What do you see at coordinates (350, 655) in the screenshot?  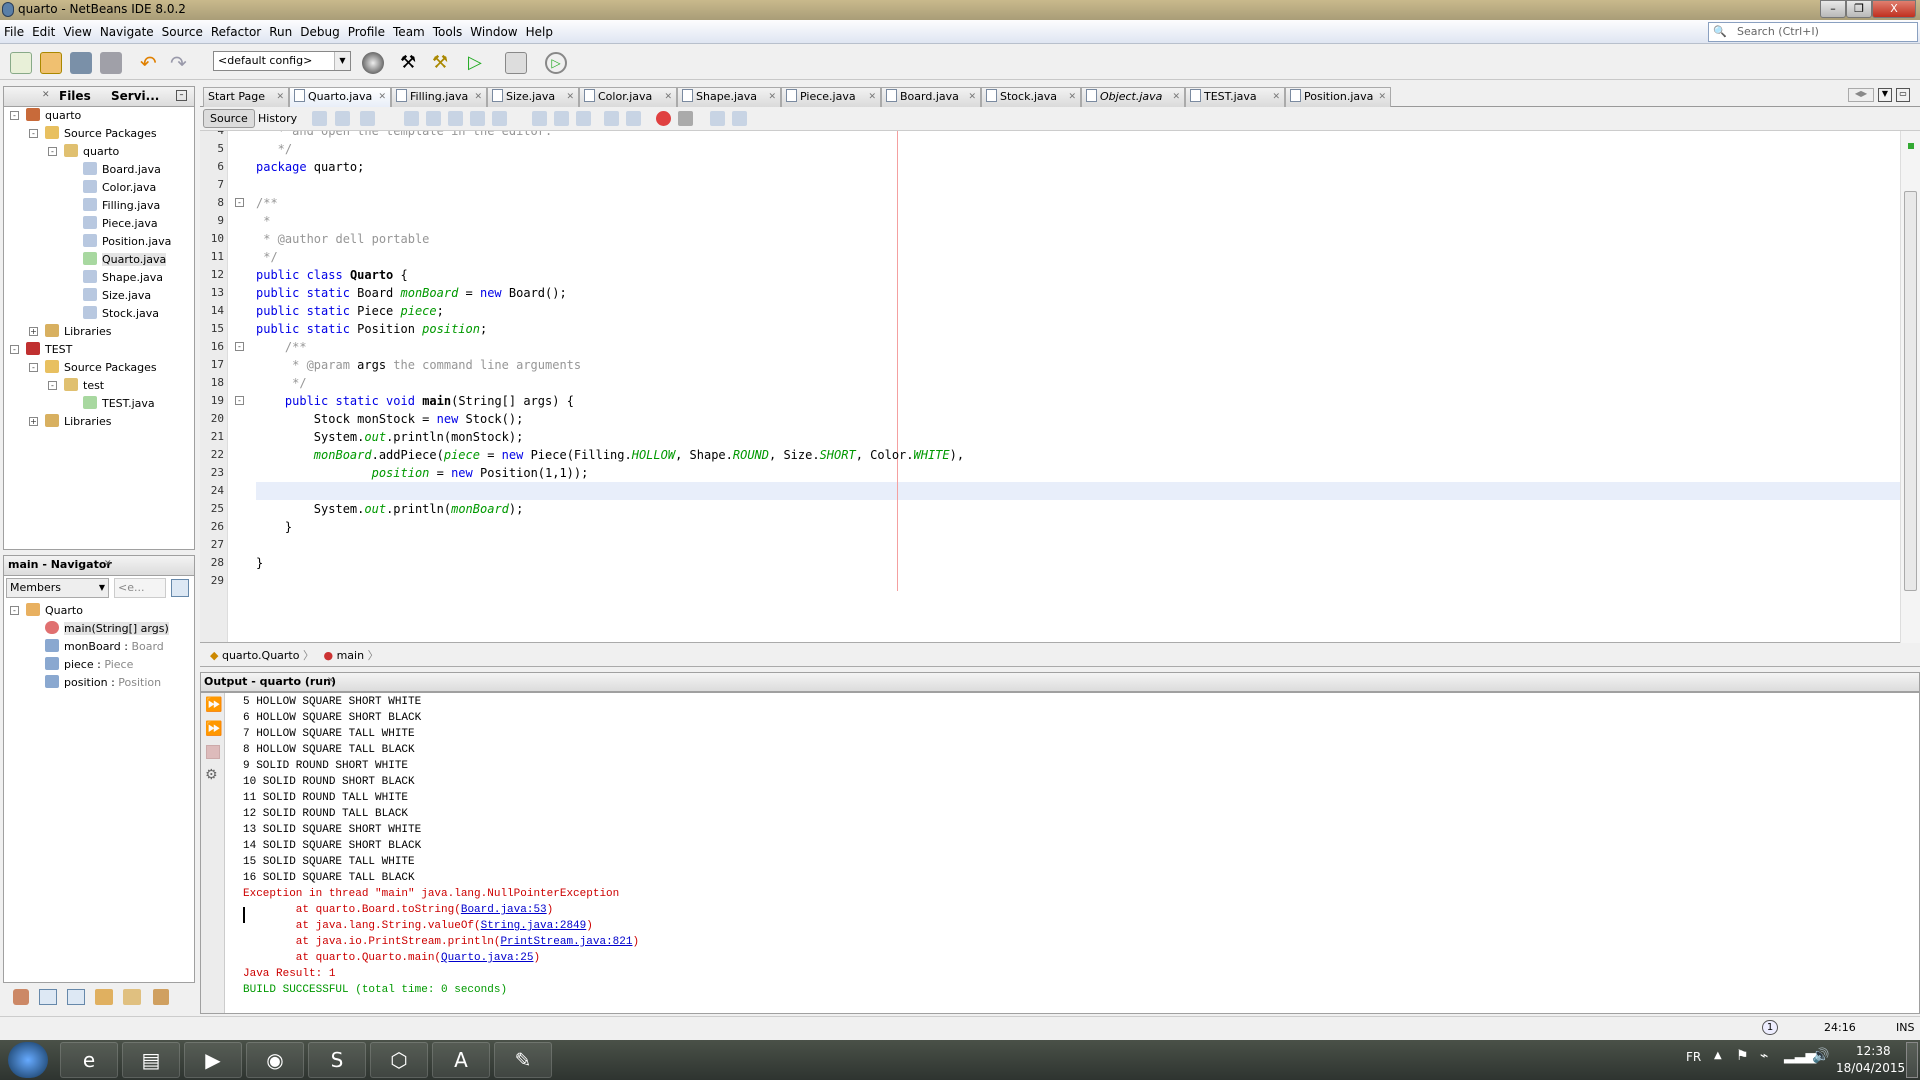 I see `breadcrumb-method: main` at bounding box center [350, 655].